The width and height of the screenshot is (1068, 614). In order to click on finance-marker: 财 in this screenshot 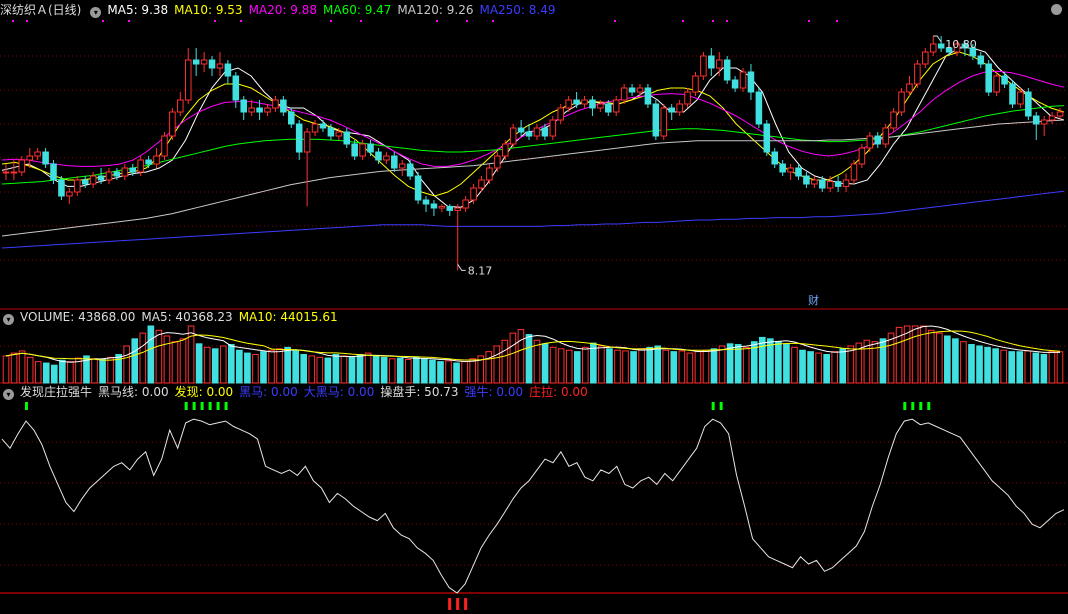, I will do `click(813, 300)`.